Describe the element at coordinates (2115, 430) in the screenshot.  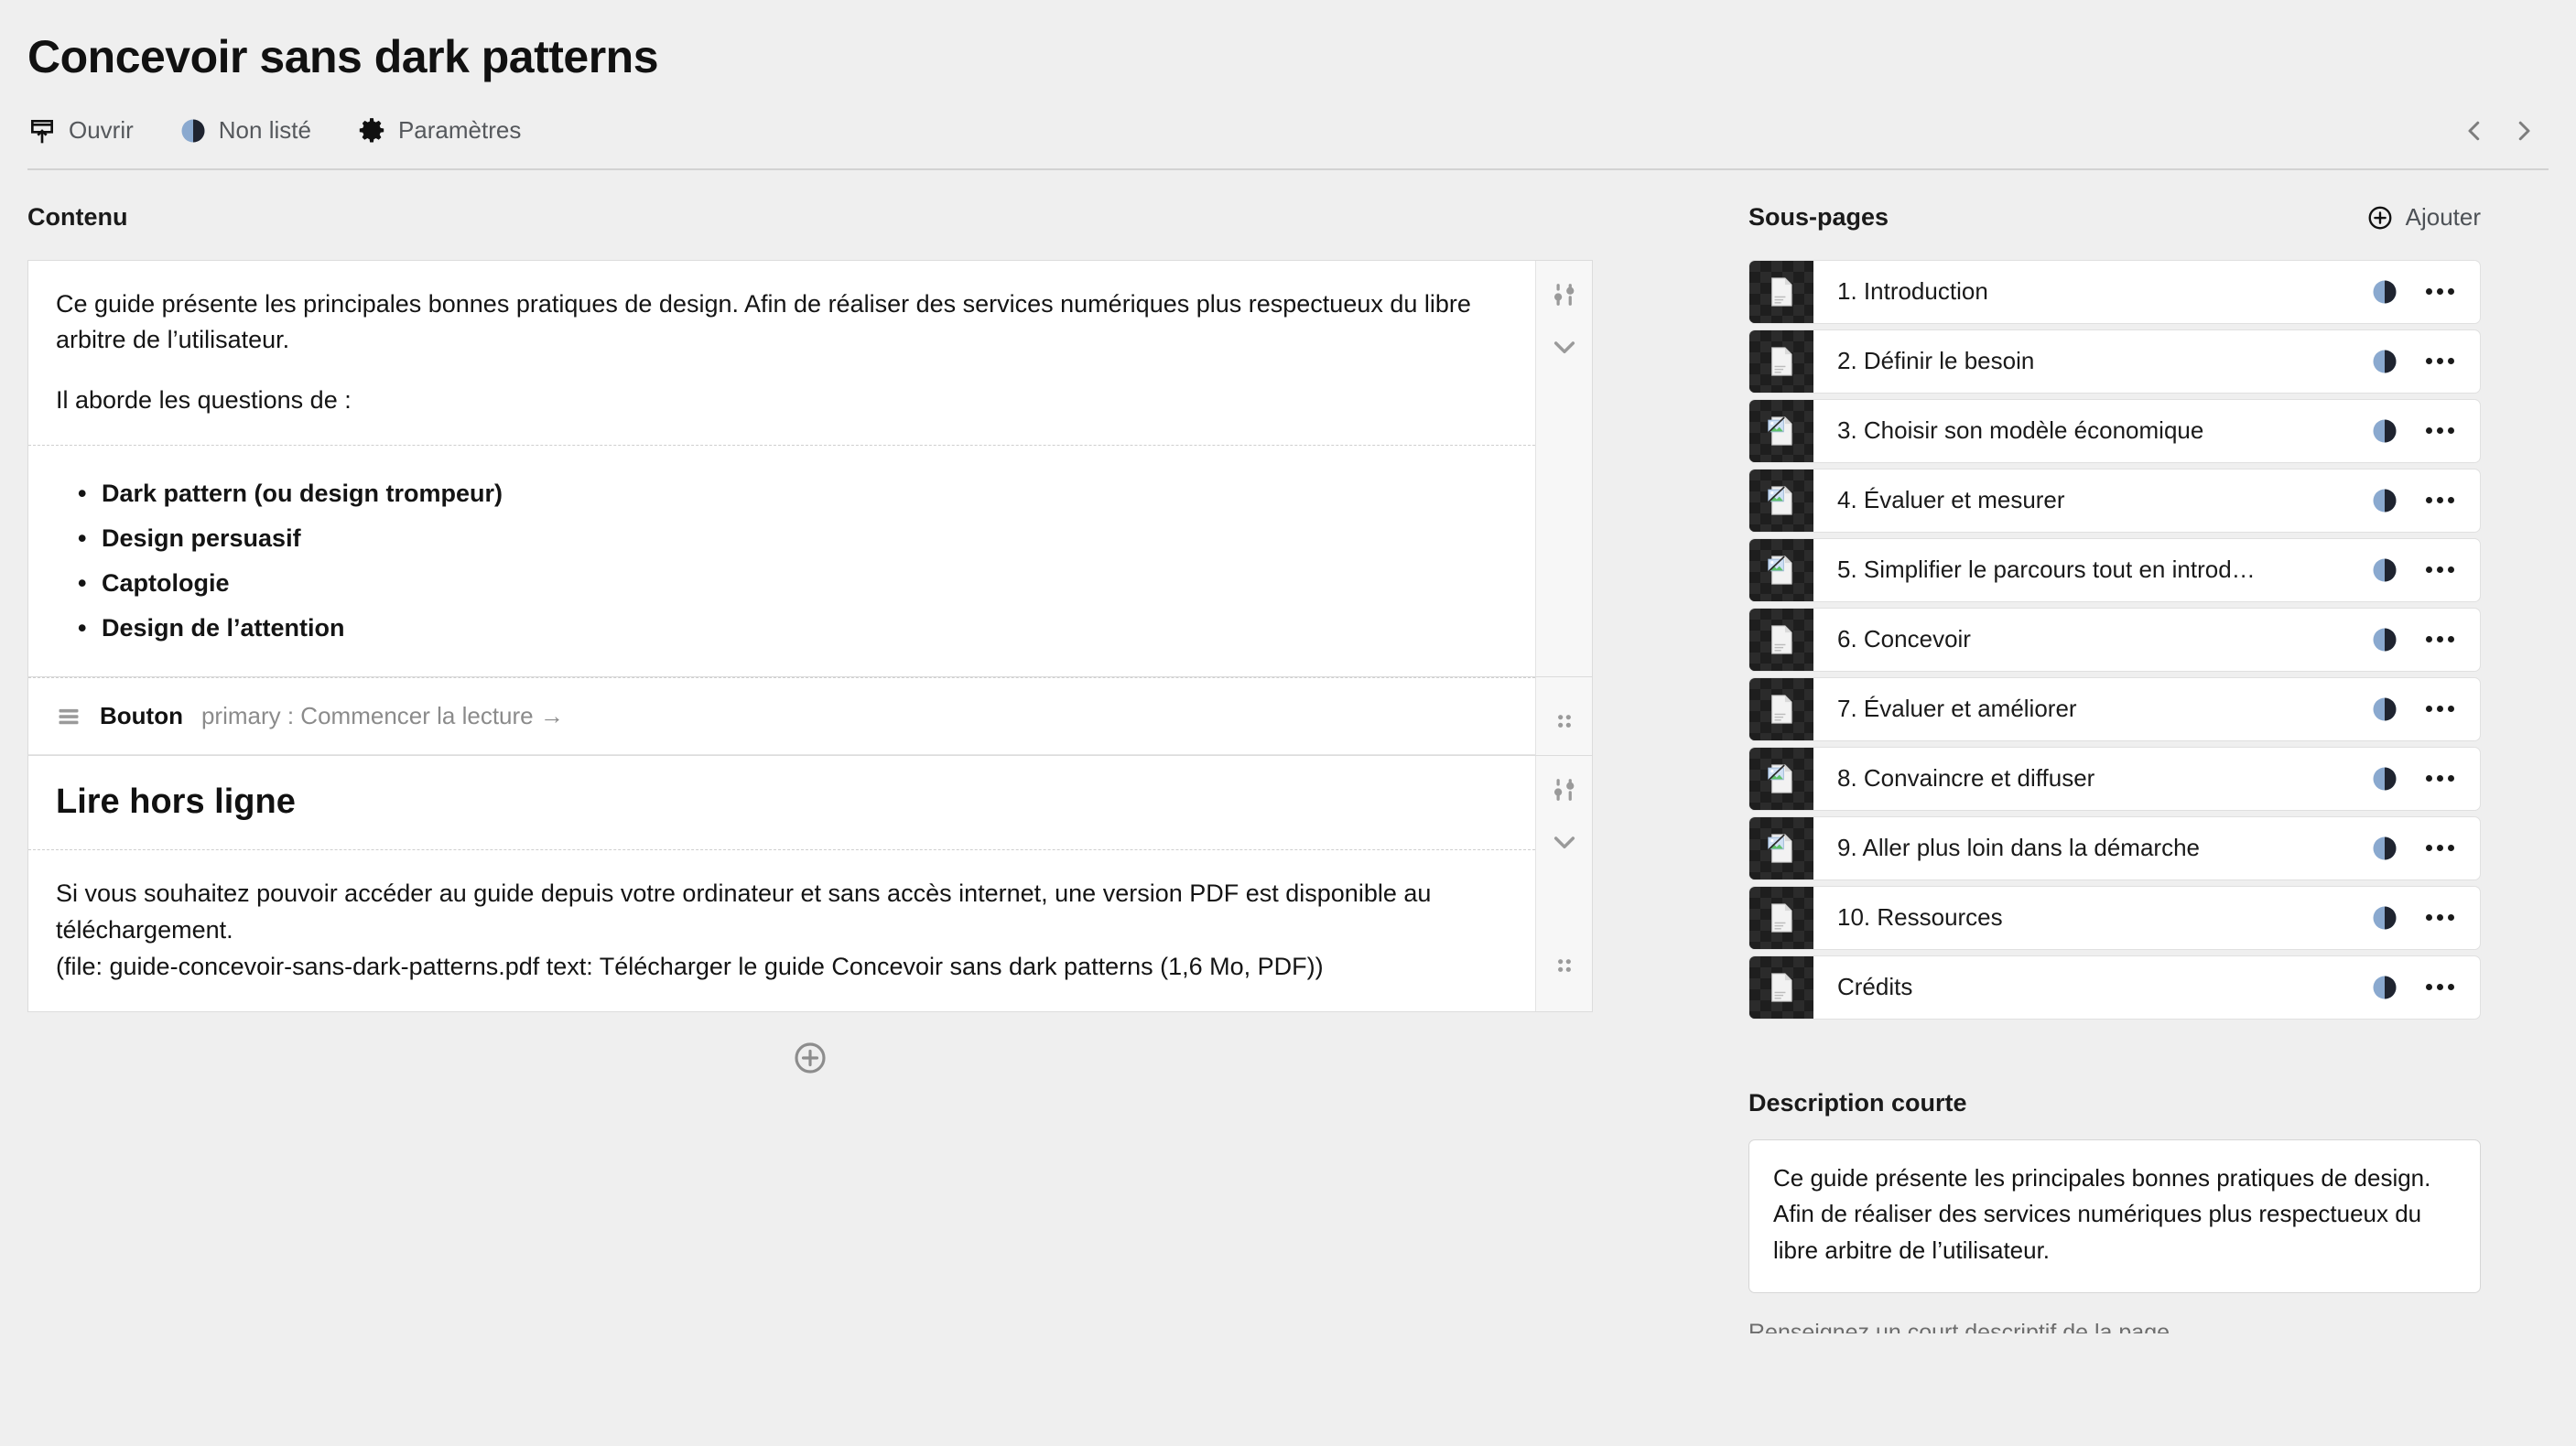
I see `subpage-row: 3. Choisir son modèle économique` at that location.